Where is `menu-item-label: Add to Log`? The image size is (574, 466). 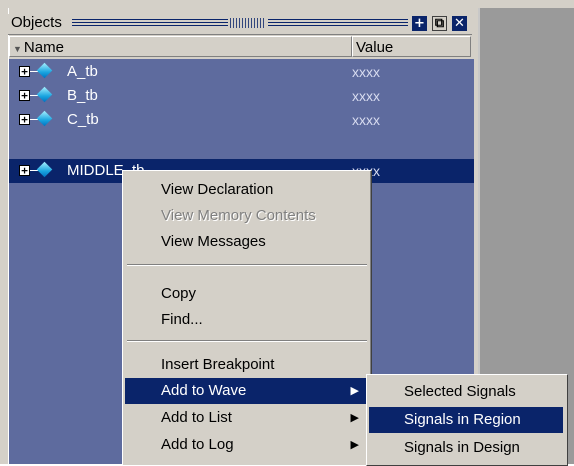
menu-item-label: Add to Log is located at coordinates (197, 444).